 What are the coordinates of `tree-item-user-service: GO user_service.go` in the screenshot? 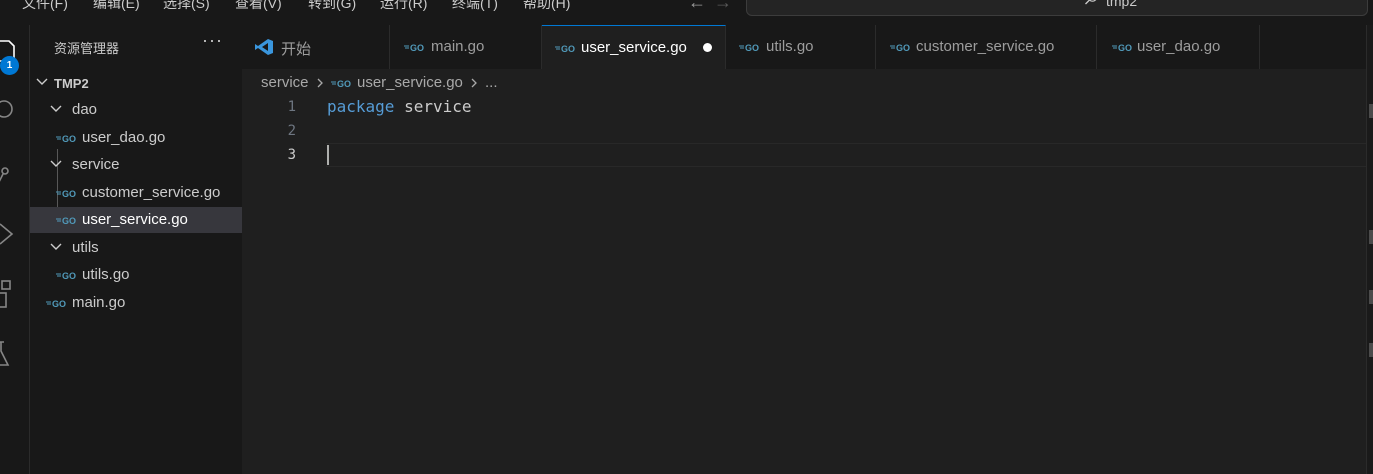 It's located at (136, 220).